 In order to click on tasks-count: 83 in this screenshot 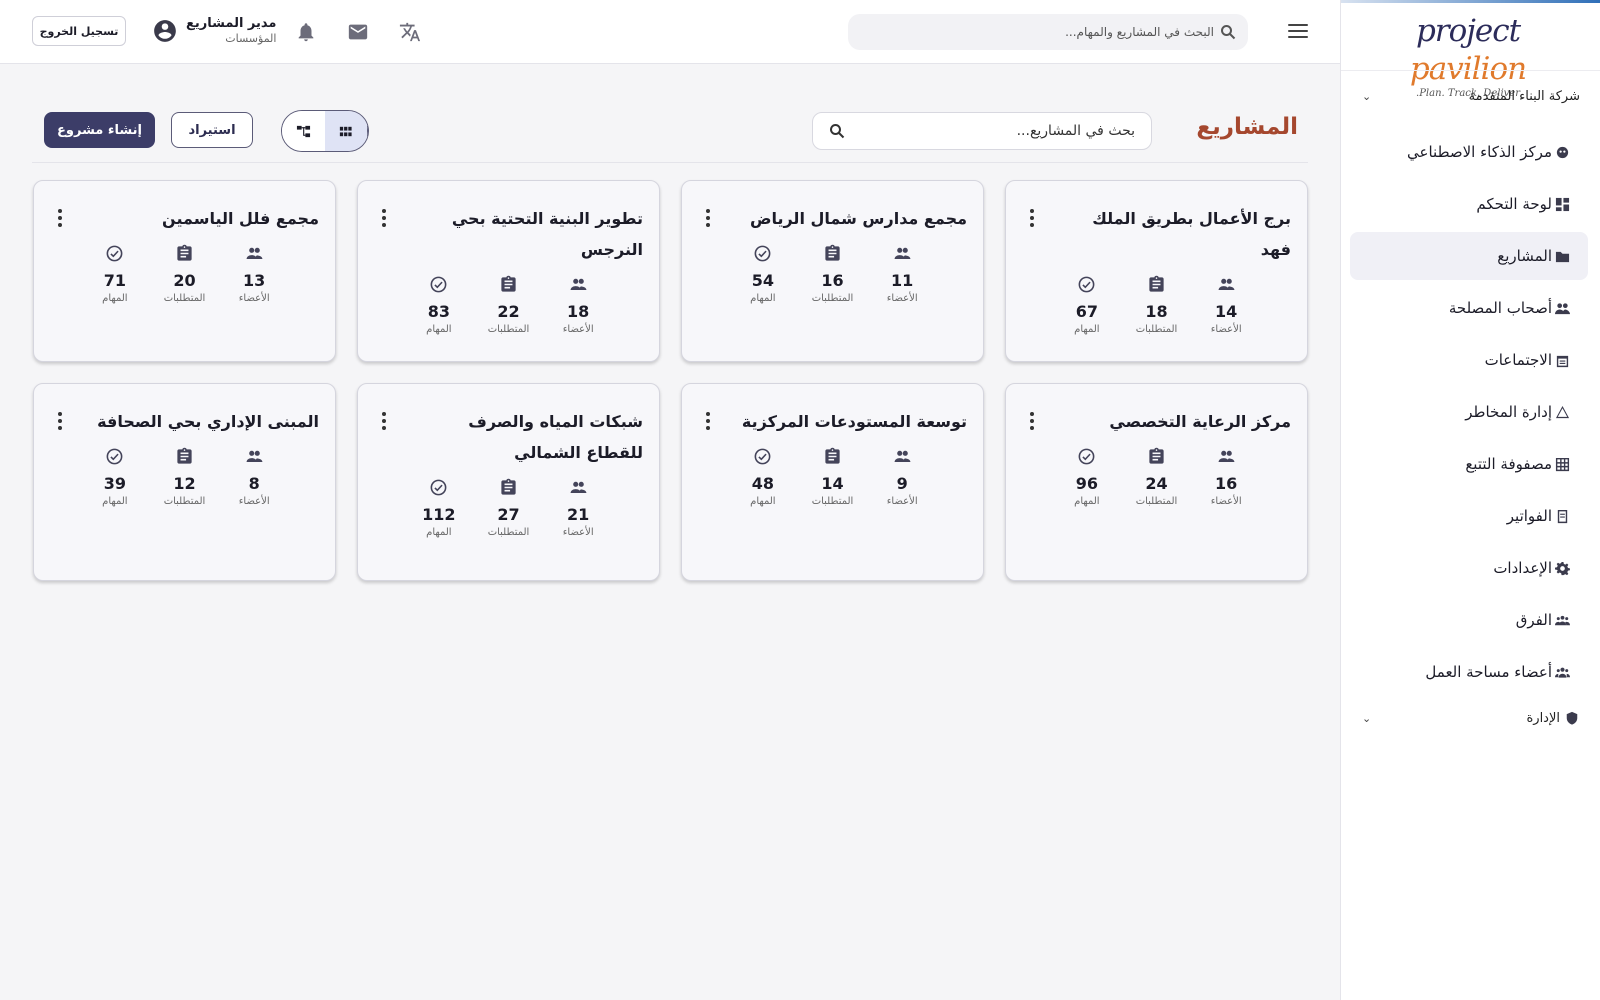, I will do `click(438, 311)`.